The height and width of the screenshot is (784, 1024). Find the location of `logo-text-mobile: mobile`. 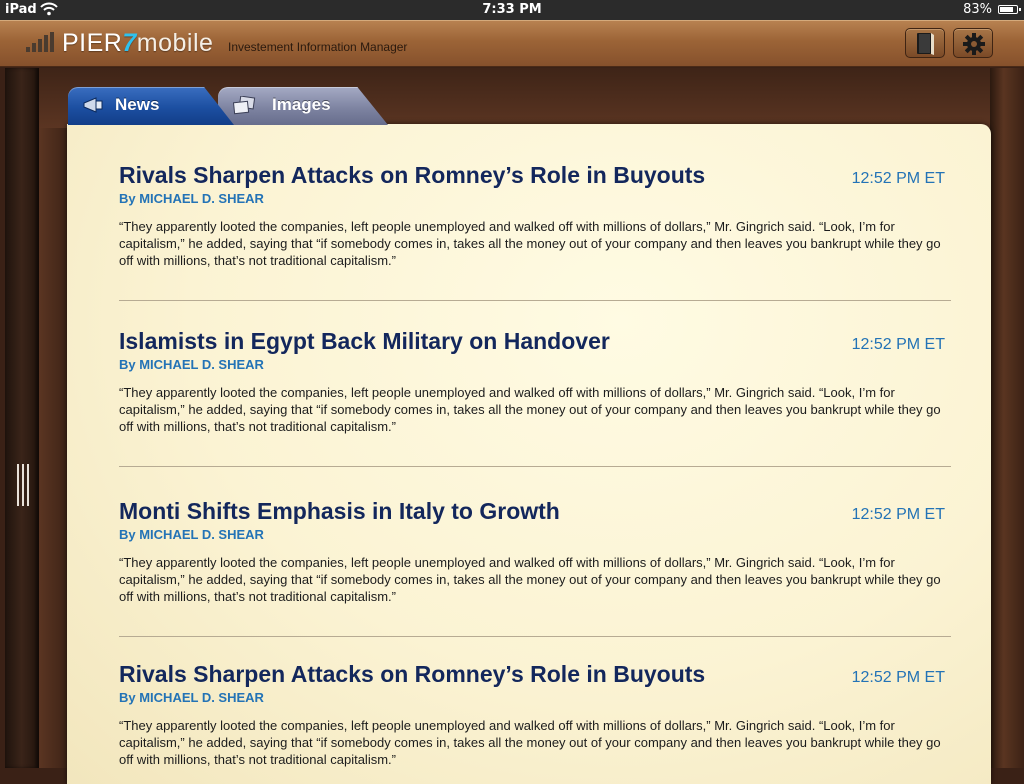

logo-text-mobile: mobile is located at coordinates (175, 43).